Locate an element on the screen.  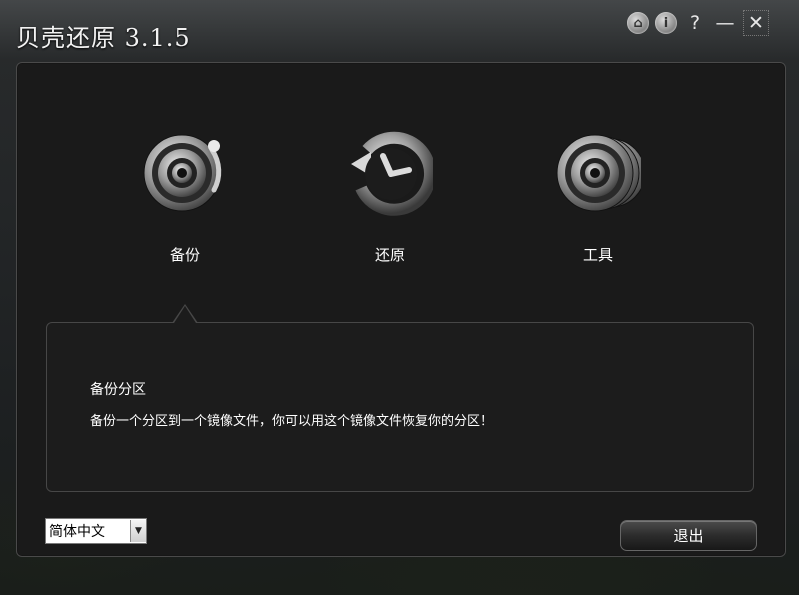
exit-button: 退出 is located at coordinates (688, 535).